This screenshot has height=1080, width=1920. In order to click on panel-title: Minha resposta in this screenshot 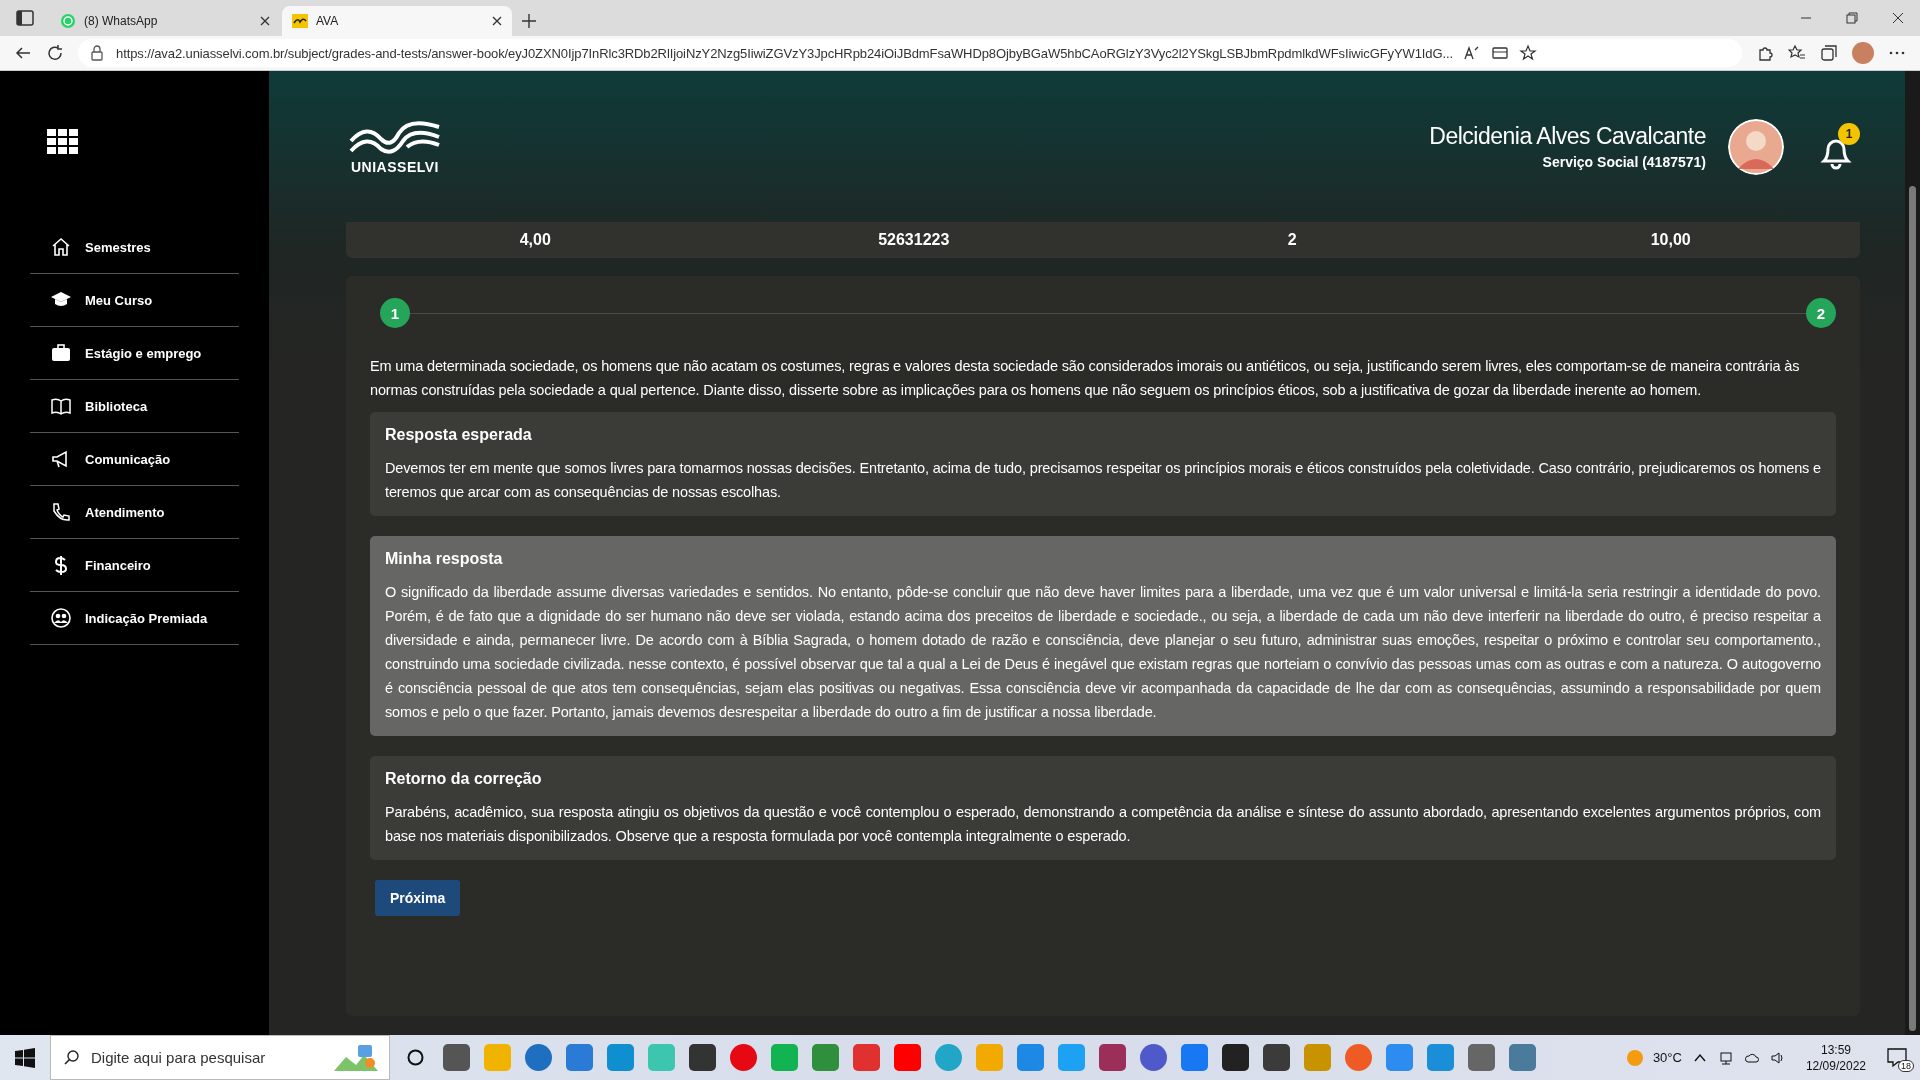, I will do `click(444, 559)`.